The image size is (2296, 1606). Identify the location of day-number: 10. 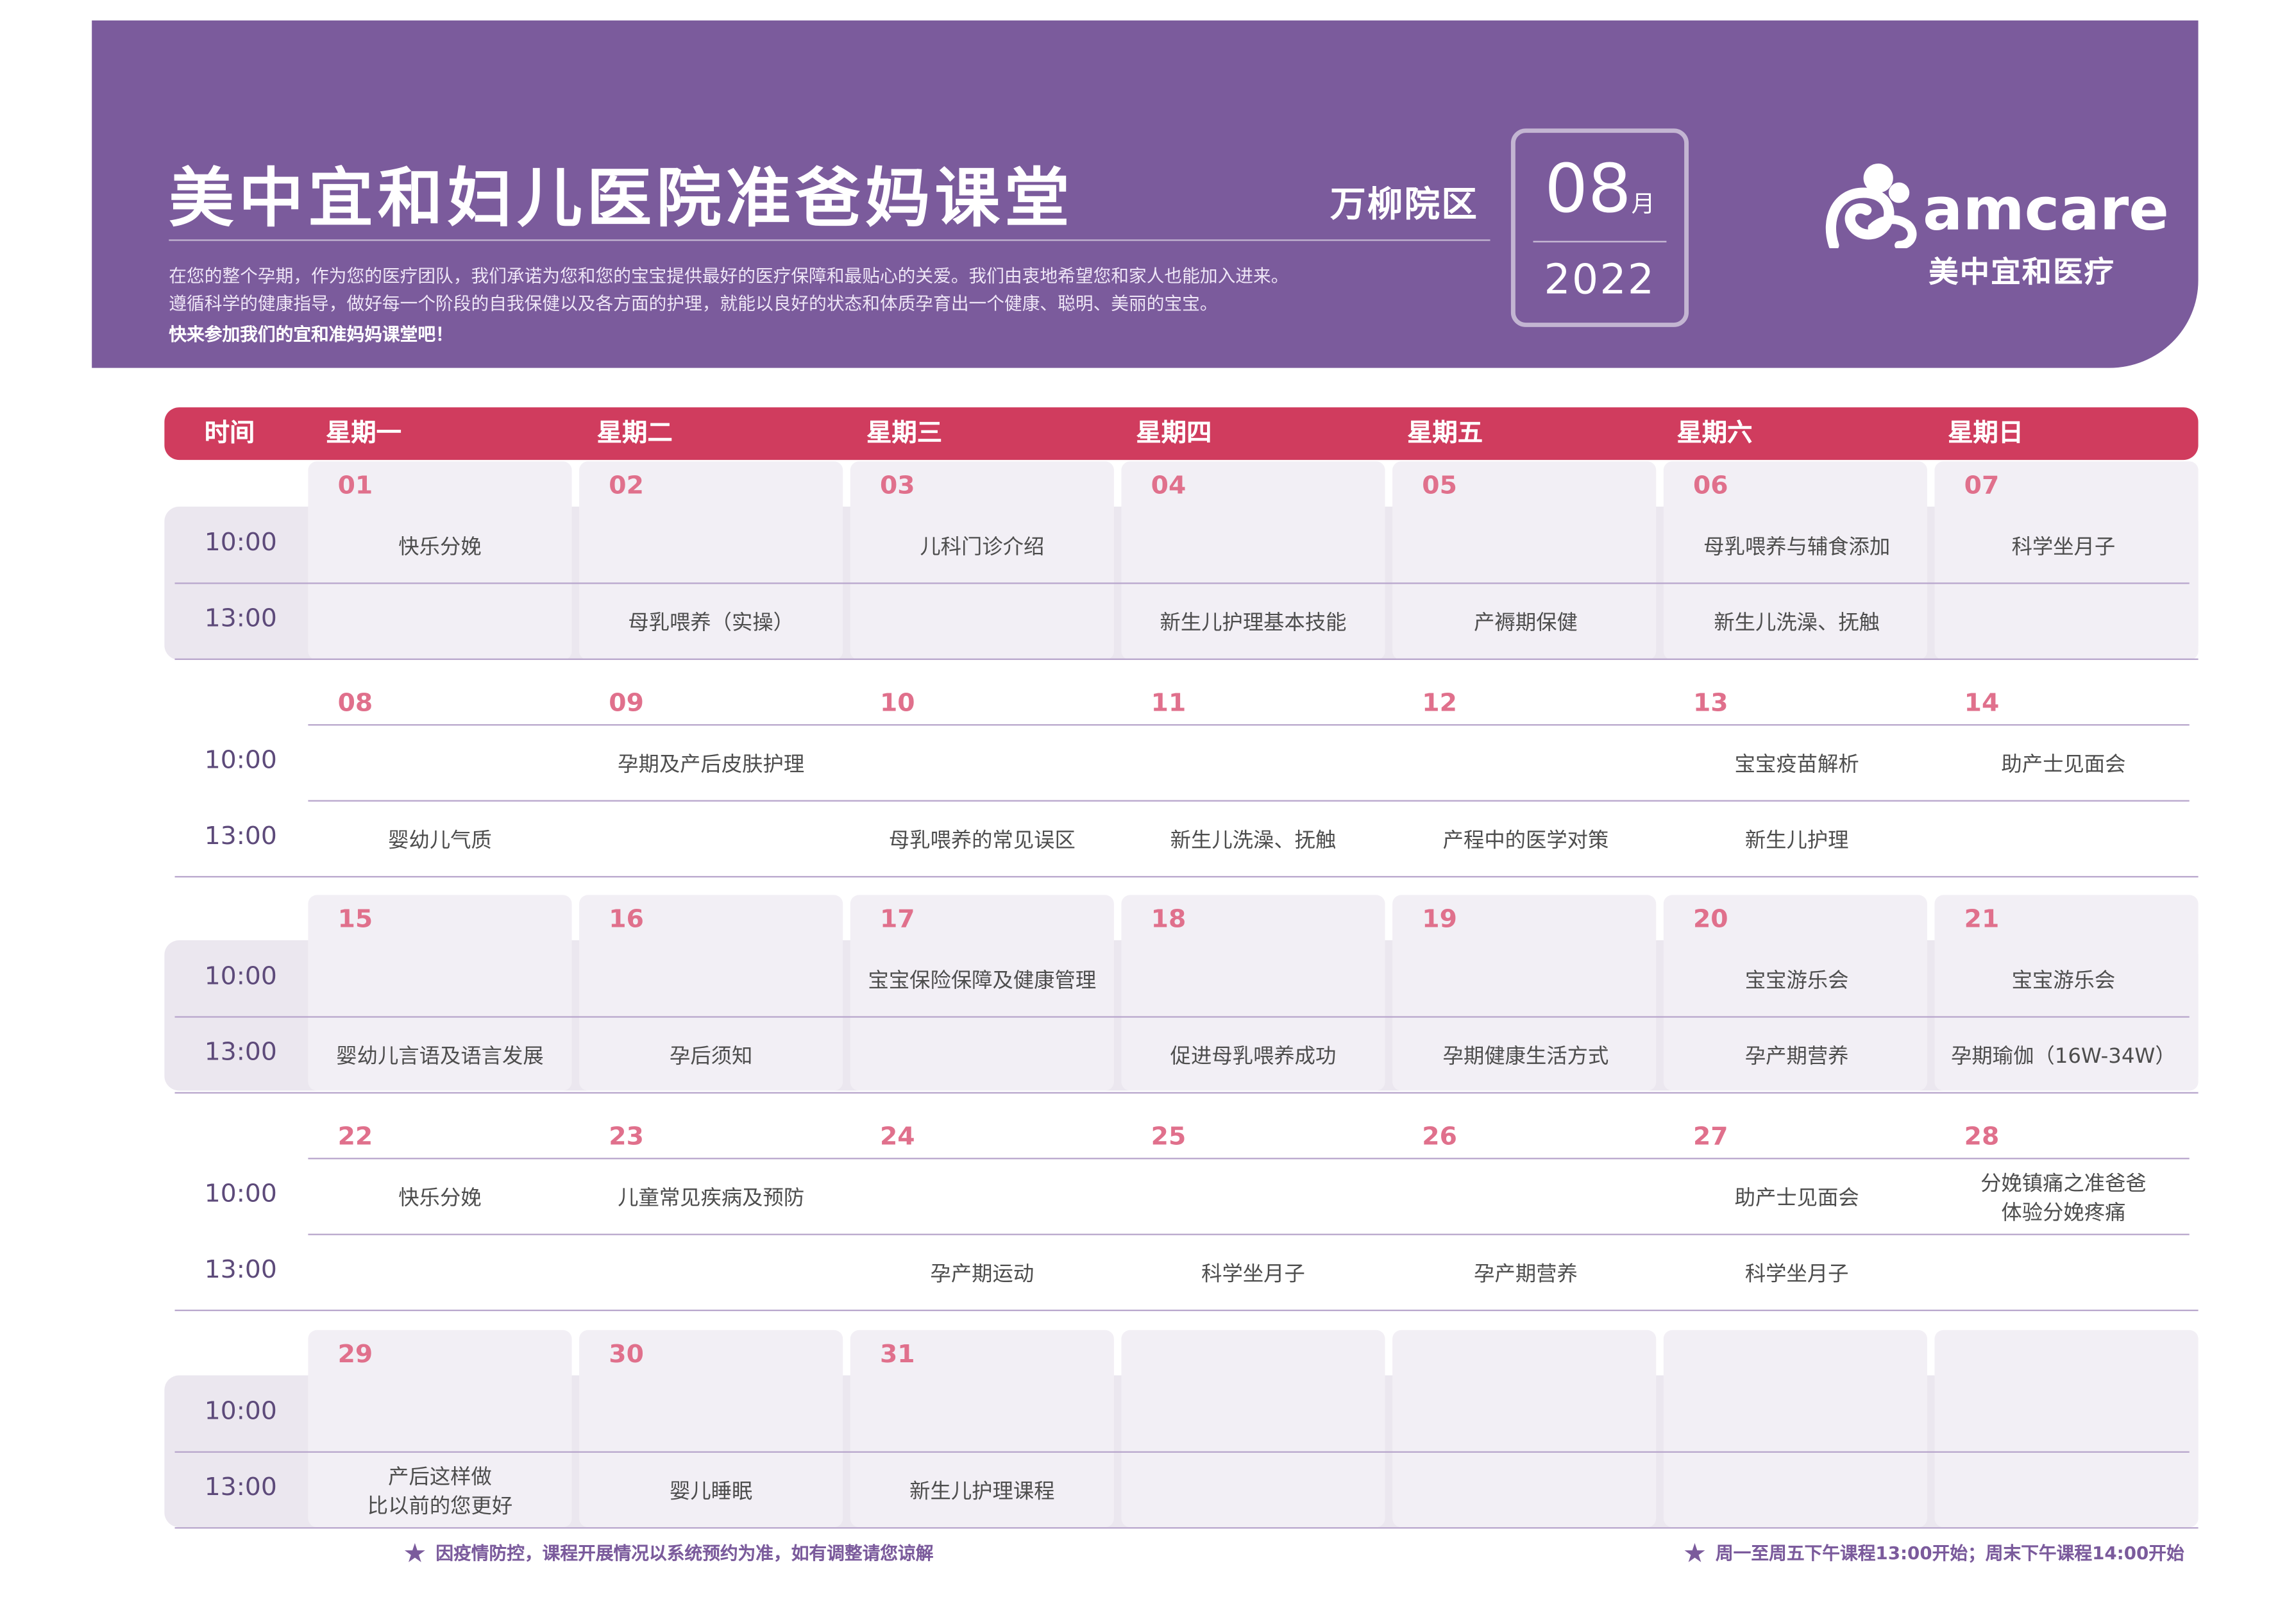
(897, 704).